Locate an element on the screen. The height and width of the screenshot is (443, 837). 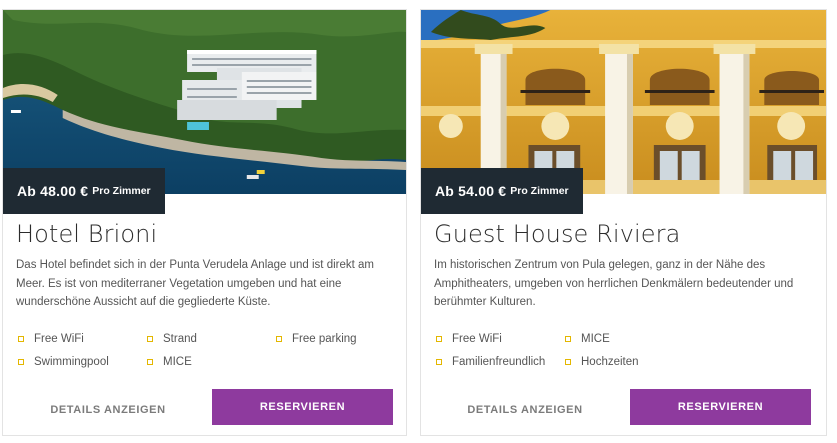
feature-item: Hochzeiten is located at coordinates (602, 362).